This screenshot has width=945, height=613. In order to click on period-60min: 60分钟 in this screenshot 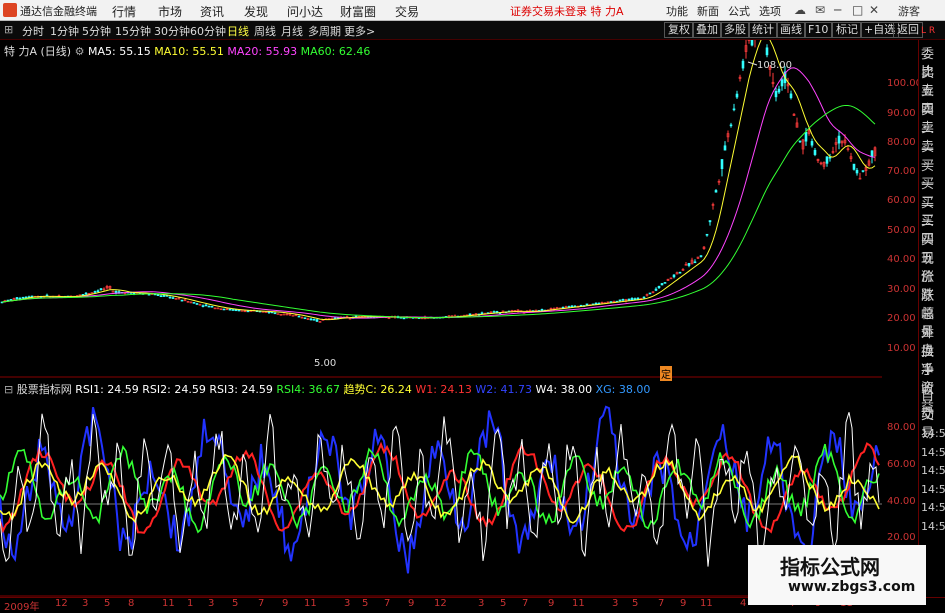, I will do `click(208, 31)`.